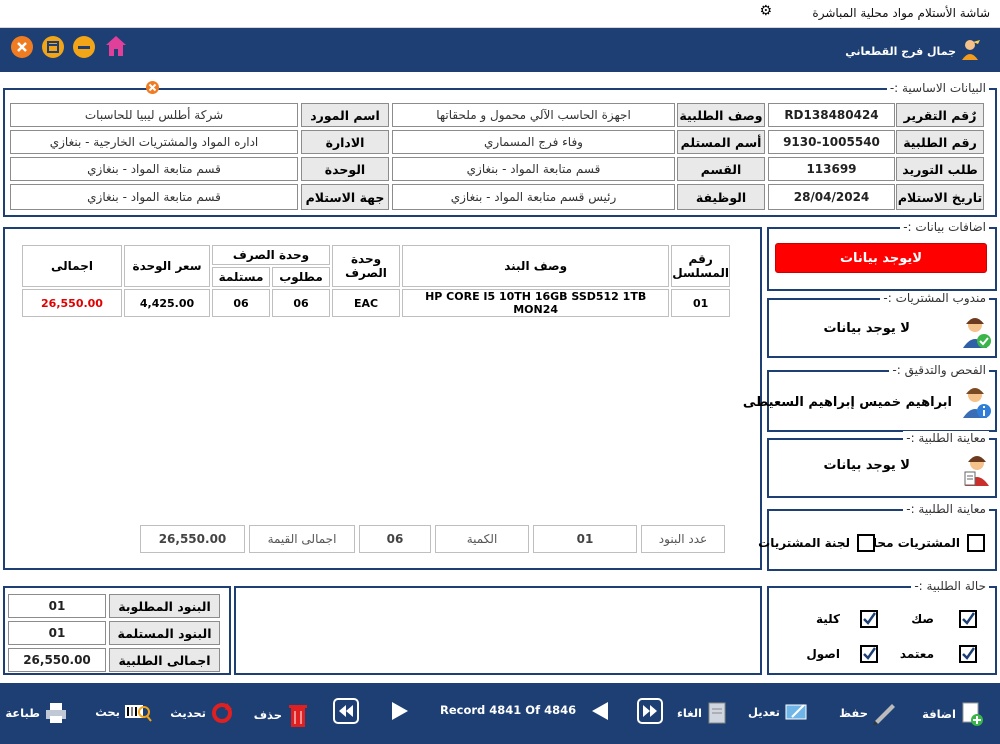 This screenshot has width=1000, height=744. What do you see at coordinates (345, 115) in the screenshot?
I see `supplier-label: اسم المورد` at bounding box center [345, 115].